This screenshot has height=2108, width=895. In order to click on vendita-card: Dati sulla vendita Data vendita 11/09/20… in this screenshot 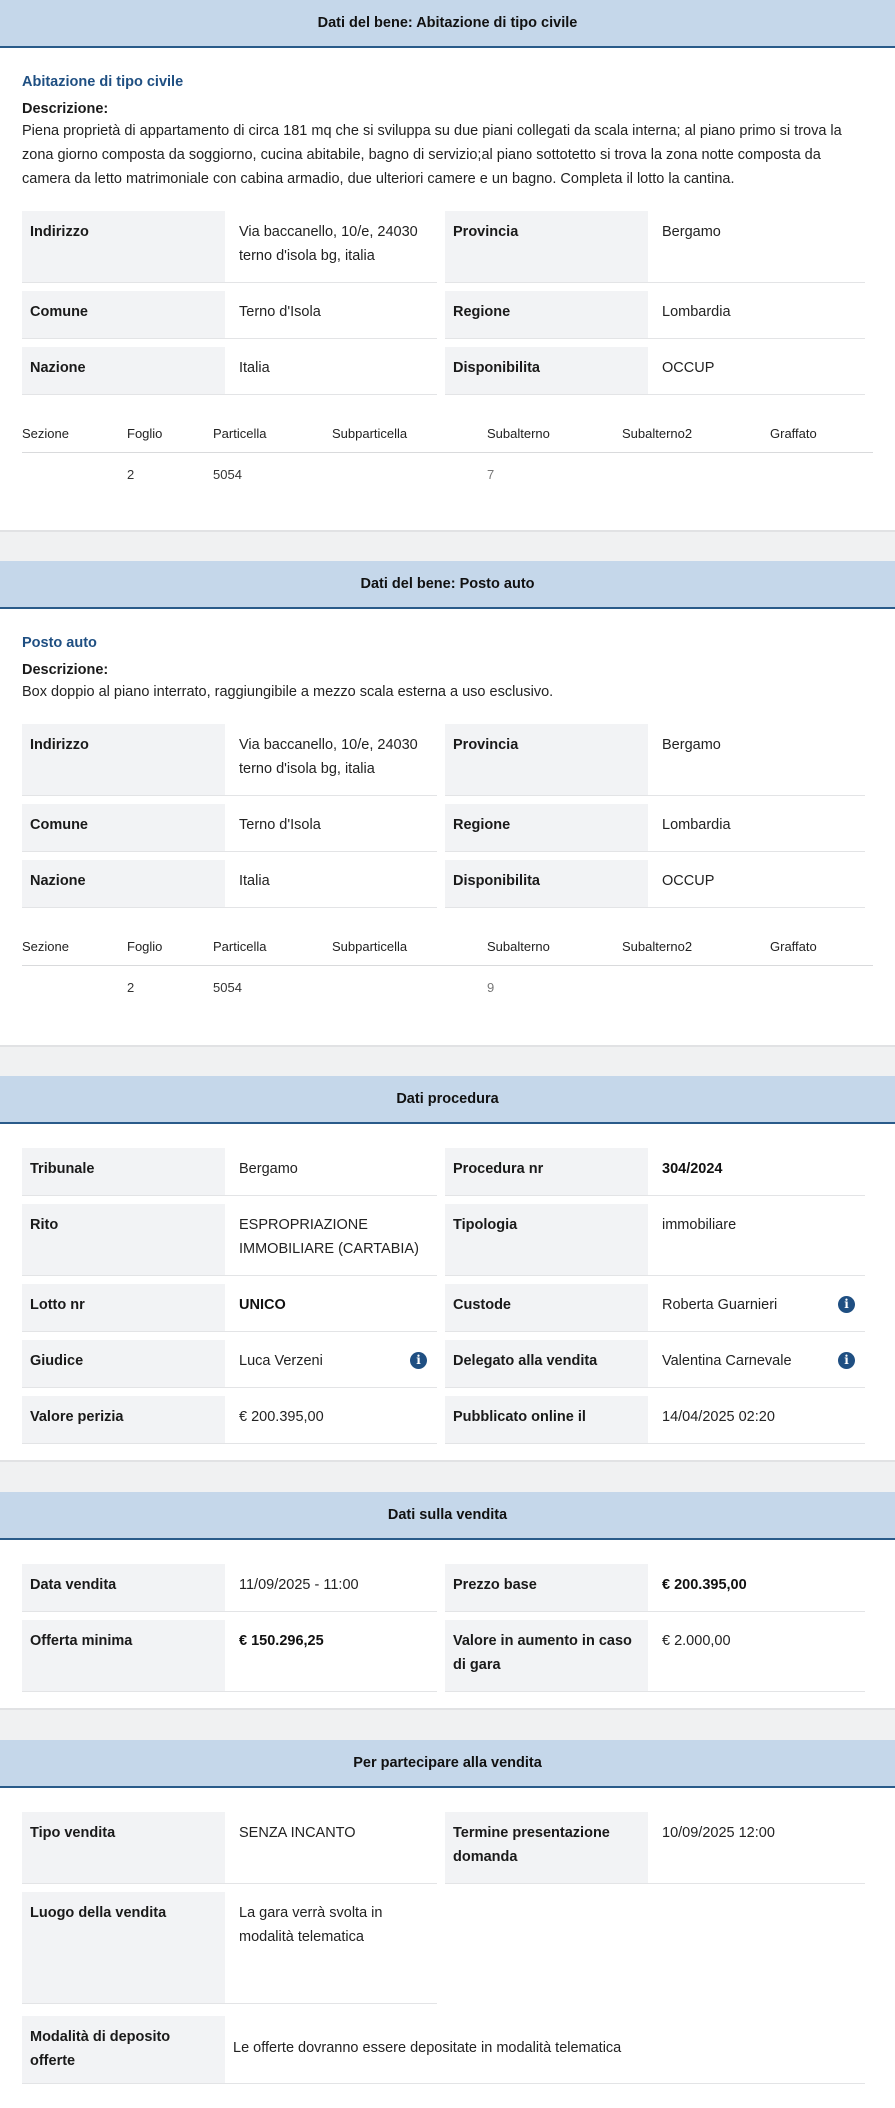, I will do `click(447, 1600)`.